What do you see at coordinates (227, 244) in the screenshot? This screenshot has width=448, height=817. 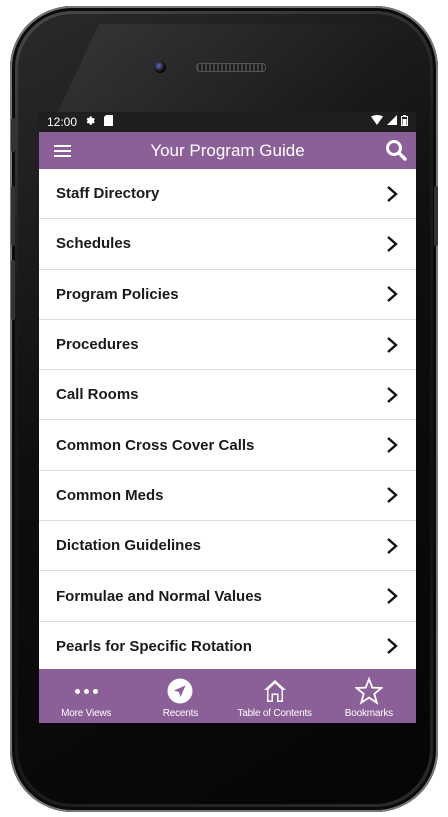 I see `menu-item-schedules: Schedules` at bounding box center [227, 244].